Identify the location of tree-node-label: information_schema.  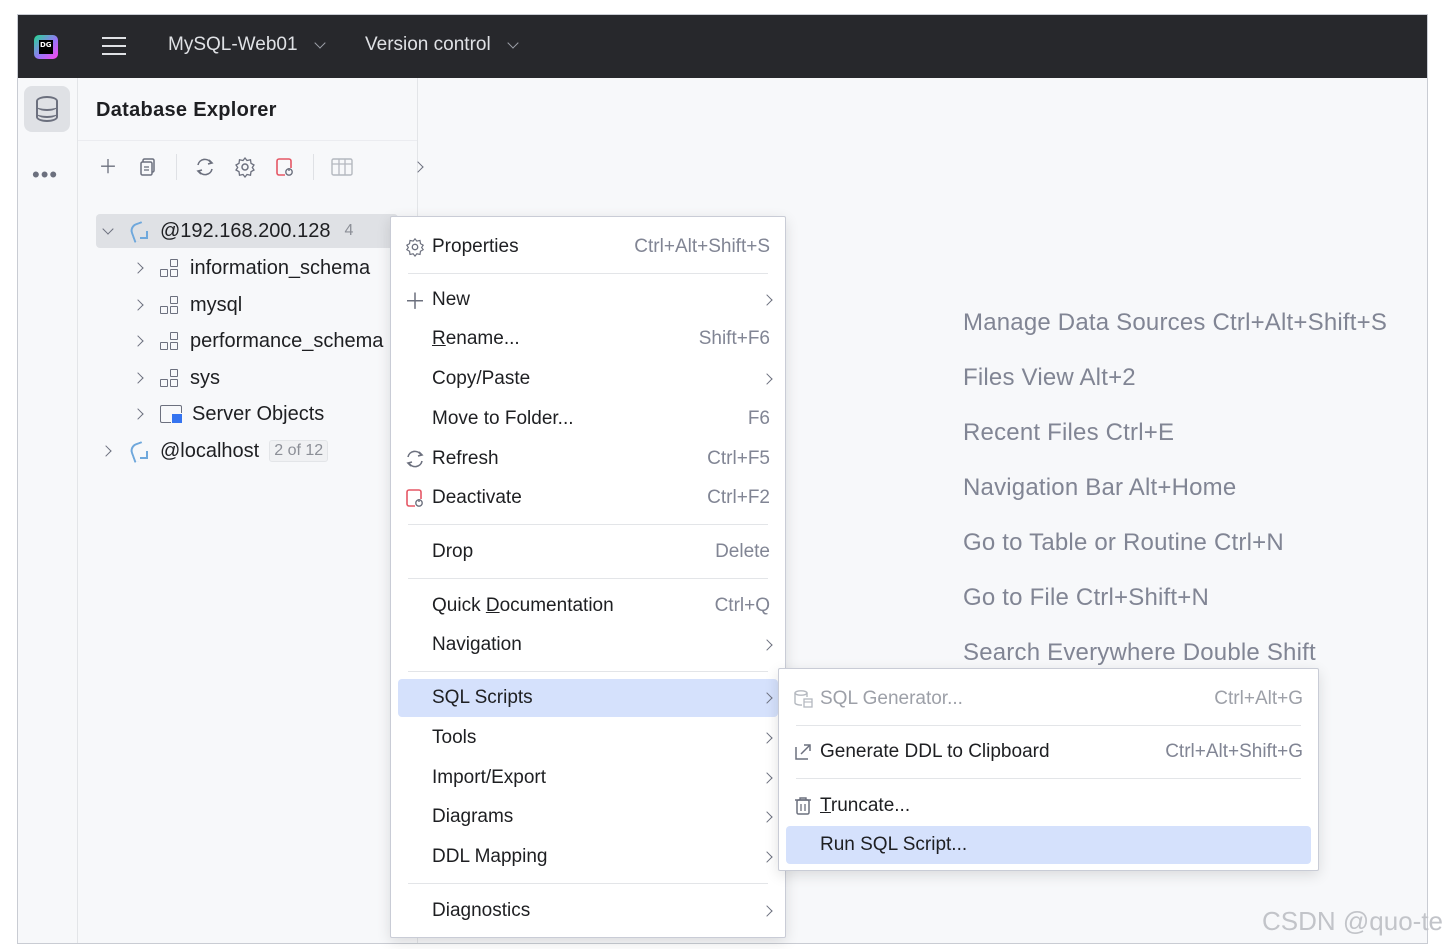
(280, 267).